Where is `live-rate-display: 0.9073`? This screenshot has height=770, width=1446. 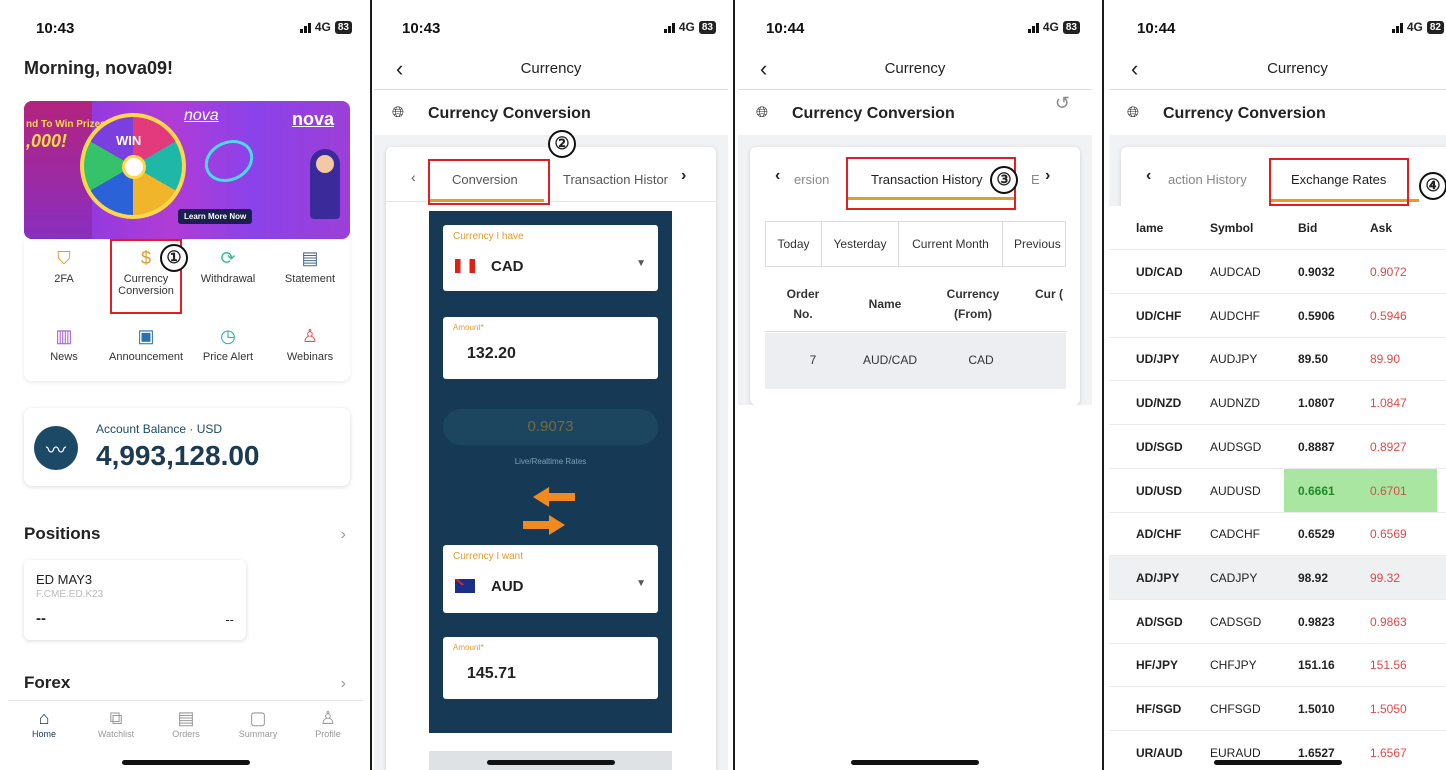
live-rate-display: 0.9073 is located at coordinates (550, 427).